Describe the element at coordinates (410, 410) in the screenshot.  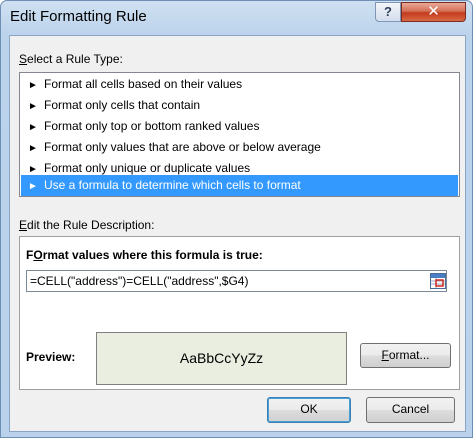
I see `cancel-button: Cancel` at that location.